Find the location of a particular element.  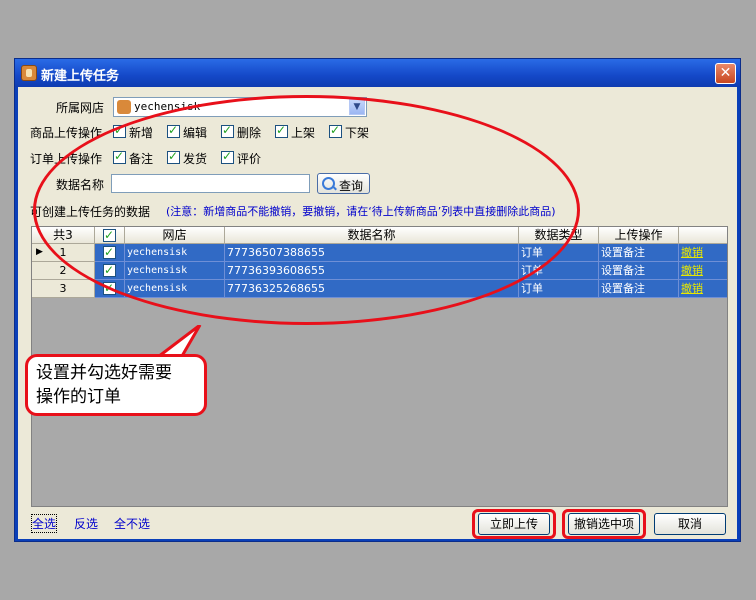

query-button: 查询 is located at coordinates (343, 183).